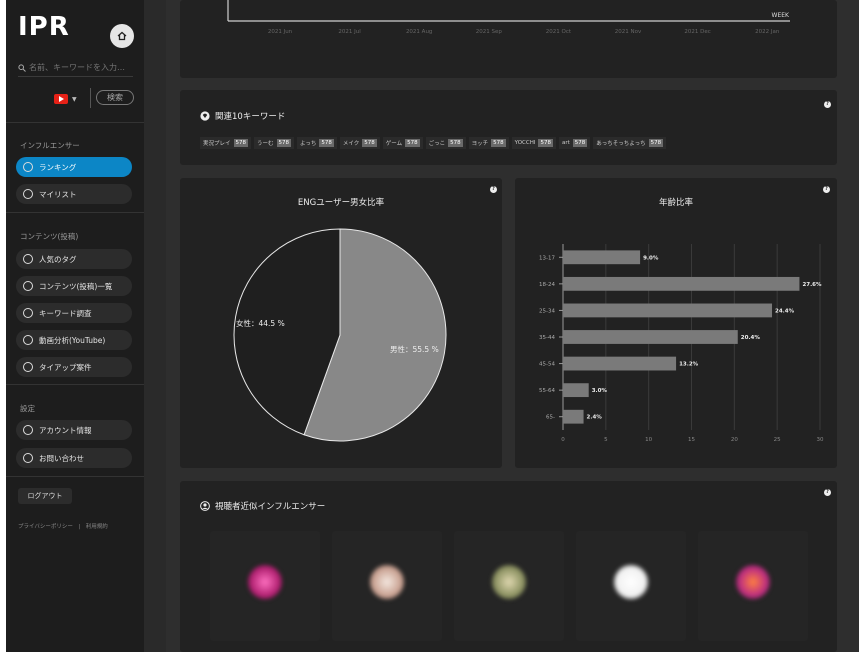 The image size is (865, 652). Describe the element at coordinates (226, 143) in the screenshot. I see `keyword-chip: 実況プレイ 578` at that location.